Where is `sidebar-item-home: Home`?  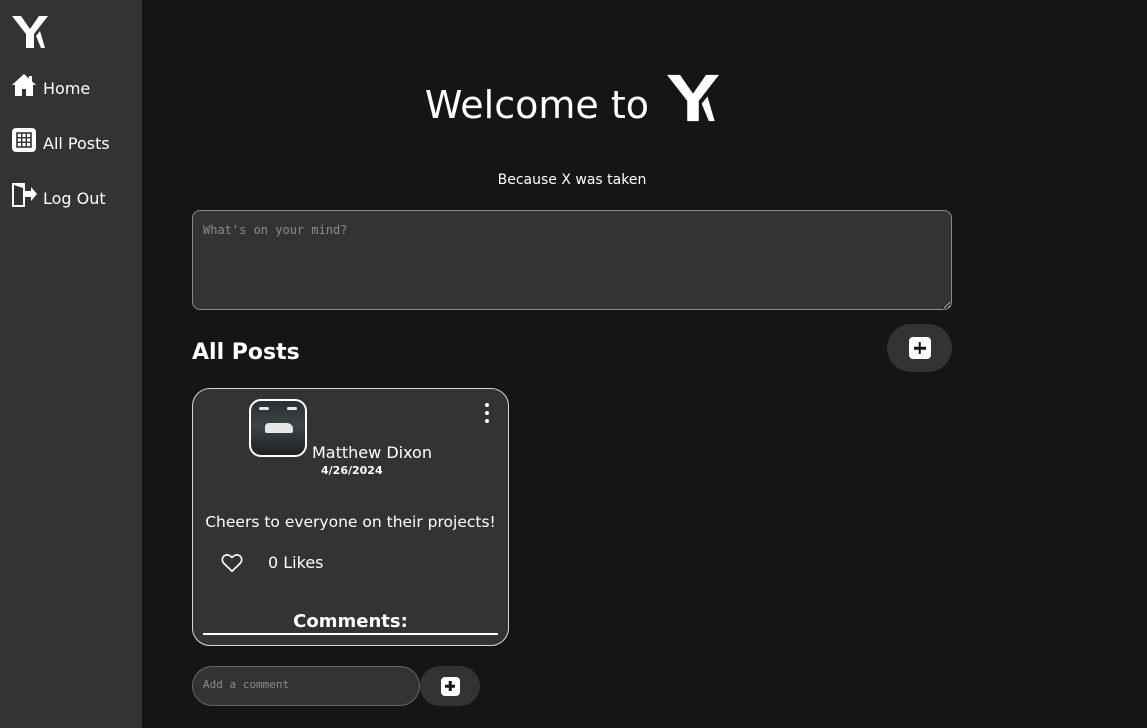 sidebar-item-home: Home is located at coordinates (50, 85).